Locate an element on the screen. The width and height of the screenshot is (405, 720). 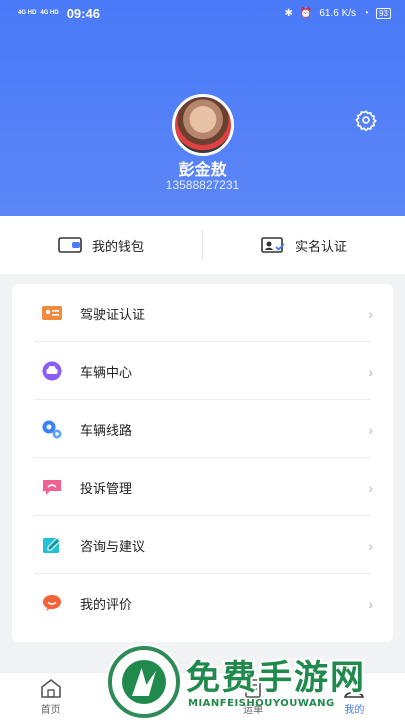
watermark-subtitle: MIANFEISHOUYOUWANG is located at coordinates (261, 703).